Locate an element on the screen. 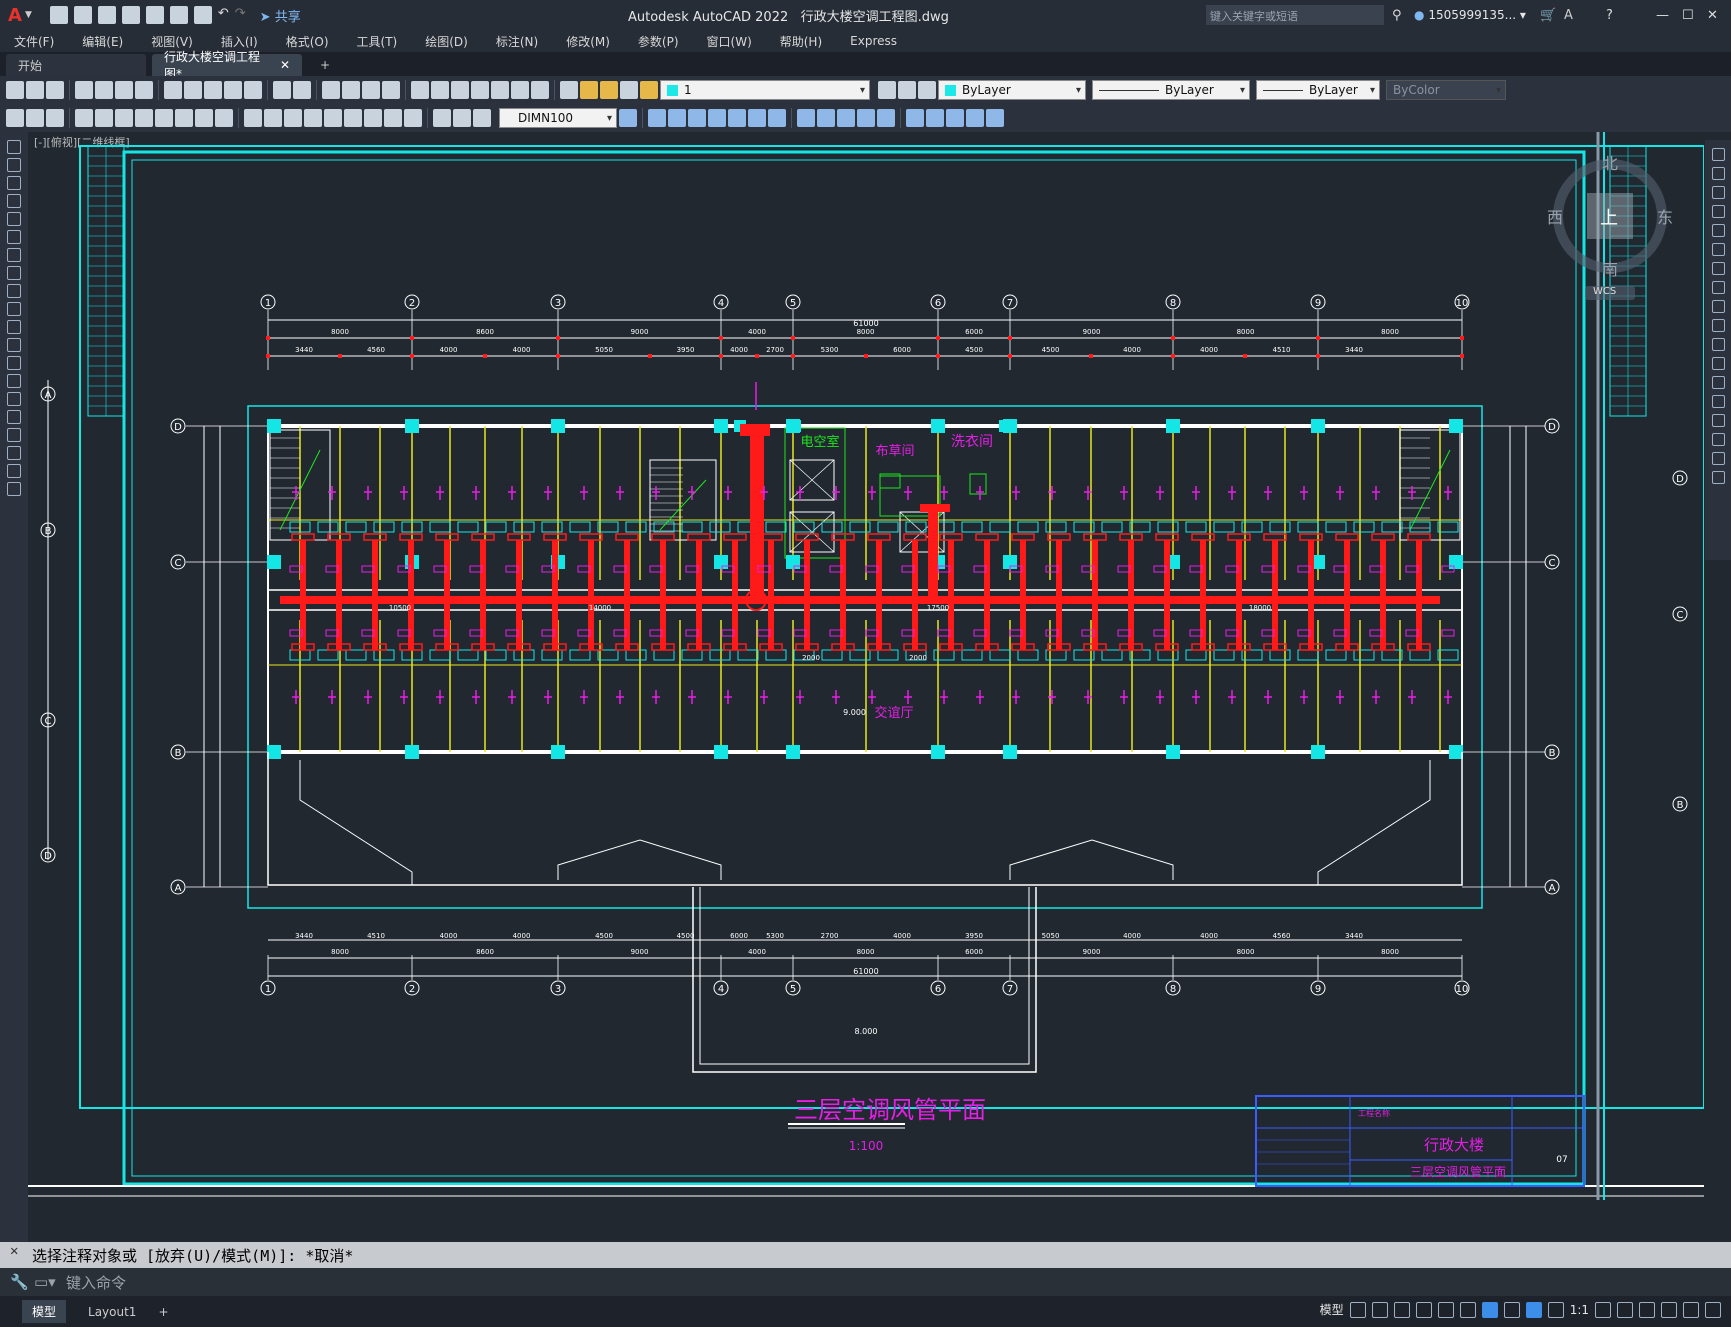 The height and width of the screenshot is (1327, 1731). dim-radius-icon is located at coordinates (164, 118).